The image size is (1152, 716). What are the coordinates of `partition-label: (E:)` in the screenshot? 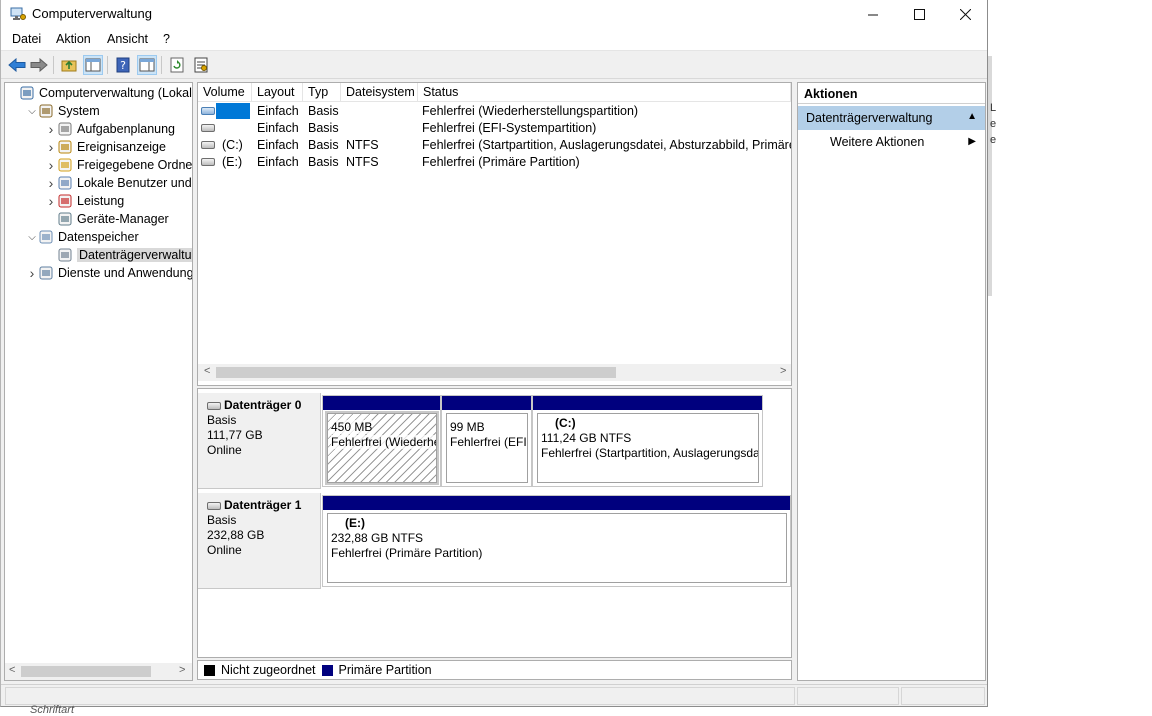 It's located at (355, 523).